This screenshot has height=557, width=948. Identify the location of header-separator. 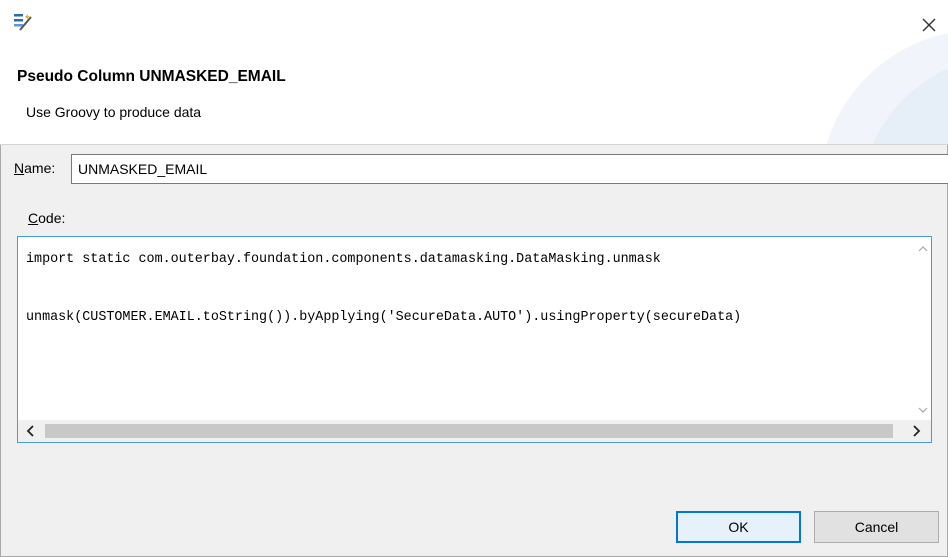
(474, 144).